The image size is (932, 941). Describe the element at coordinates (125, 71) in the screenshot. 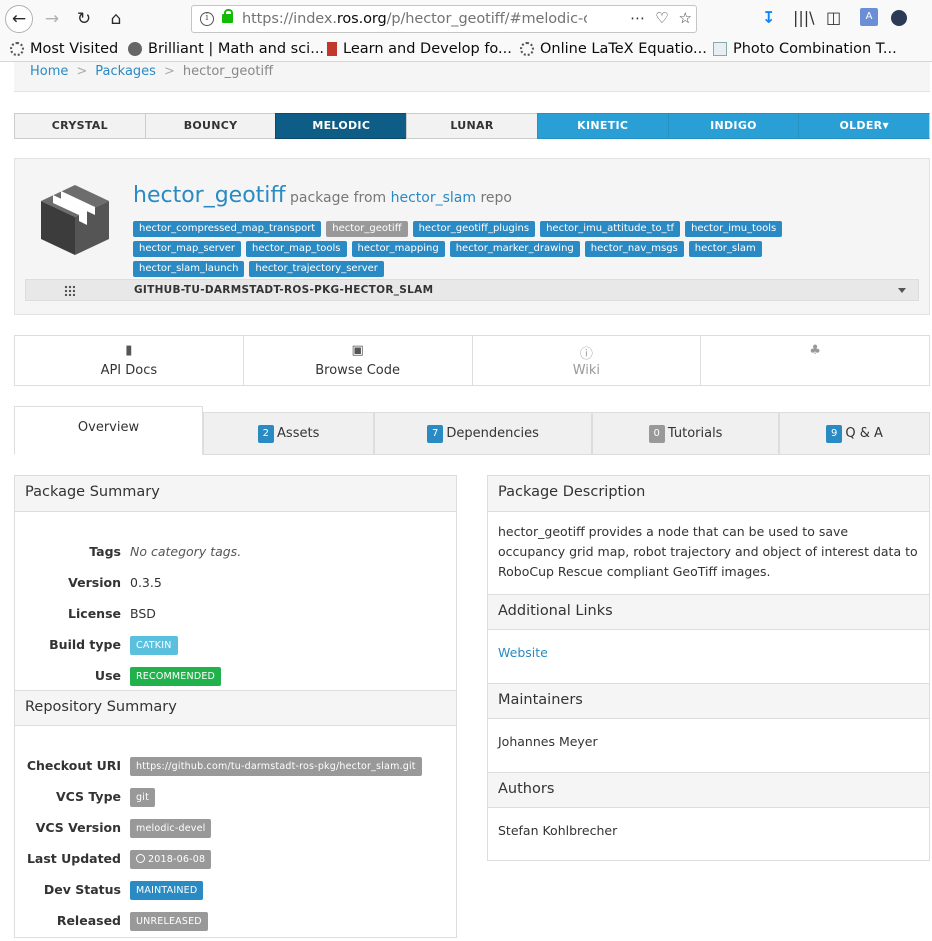

I see `breadcrumb-packages: Packages` at that location.